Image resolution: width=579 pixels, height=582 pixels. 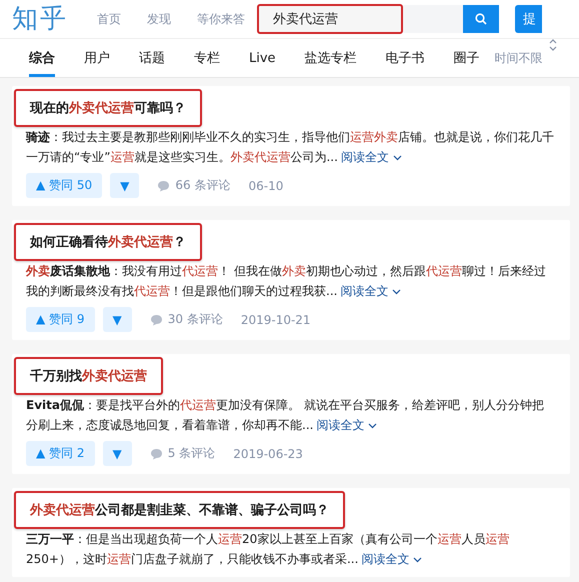 What do you see at coordinates (286, 281) in the screenshot?
I see `answer-excerpt: 外卖废话集散地：我没有用过代运营！ 但我在做外卖初期也心动过，然后跟代运营聊过！后来经过我的判断最终没有找代运营！但是跟他们聊天的过程我获... 阅读全文` at bounding box center [286, 281].